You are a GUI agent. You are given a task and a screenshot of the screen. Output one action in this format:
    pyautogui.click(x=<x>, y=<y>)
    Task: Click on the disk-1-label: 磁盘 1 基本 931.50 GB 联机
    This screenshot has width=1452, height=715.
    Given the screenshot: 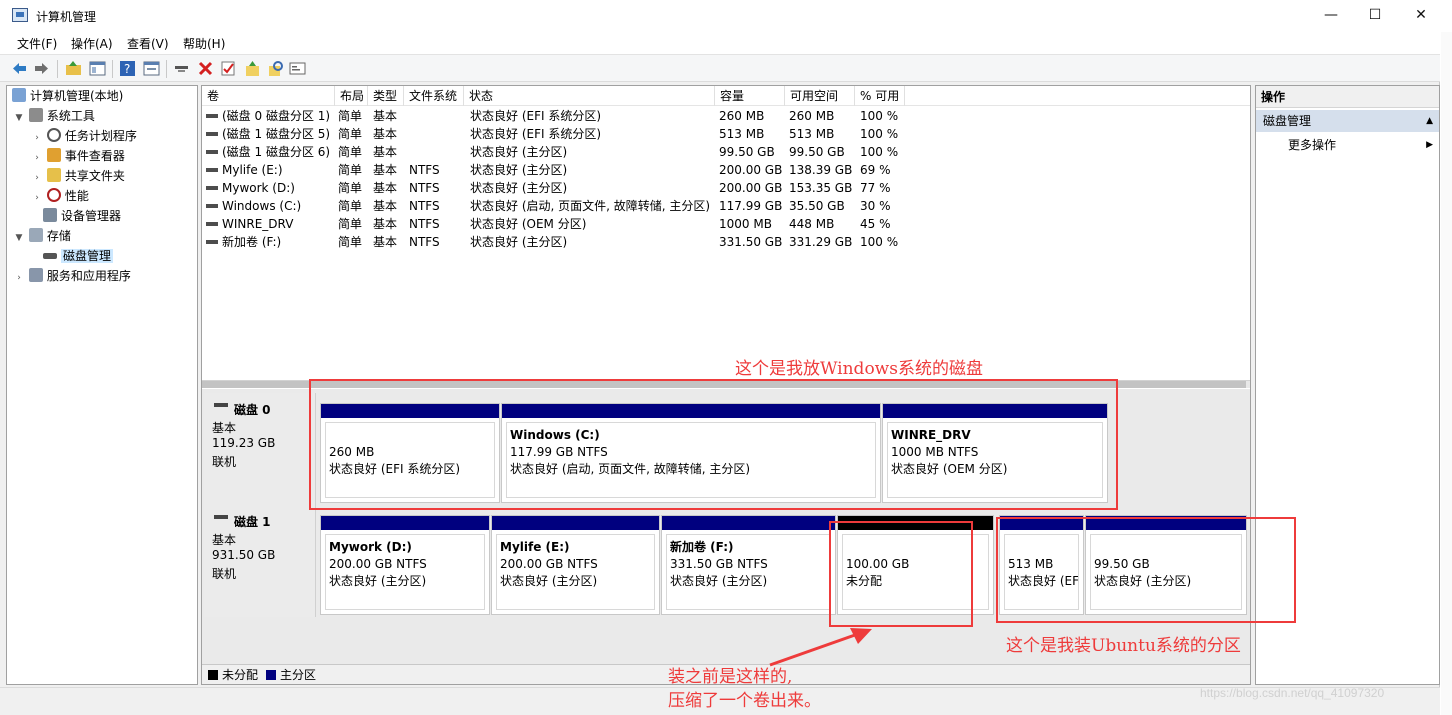 What is the action you would take?
    pyautogui.click(x=260, y=561)
    